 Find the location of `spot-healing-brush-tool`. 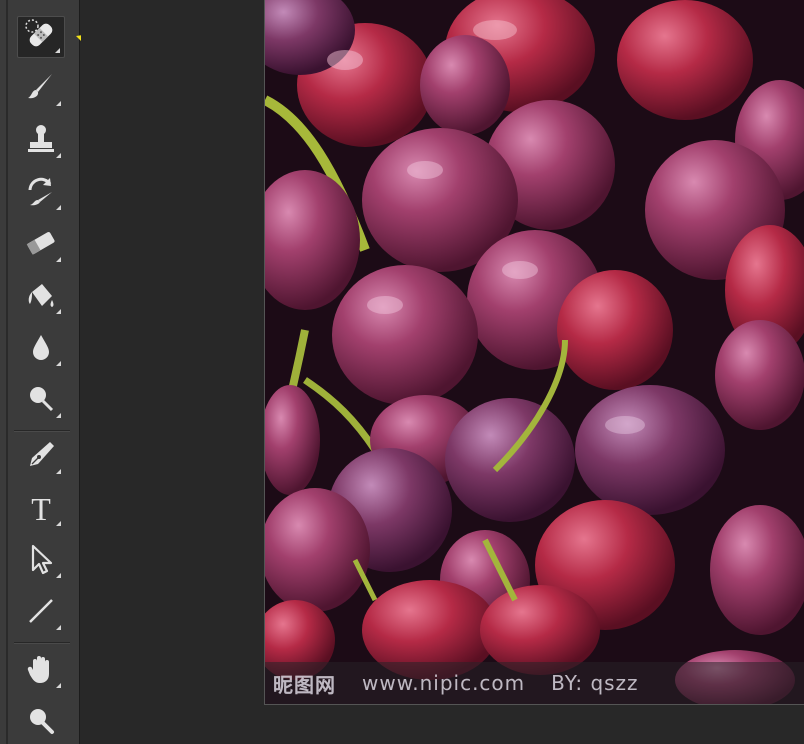

spot-healing-brush-tool is located at coordinates (41, 37).